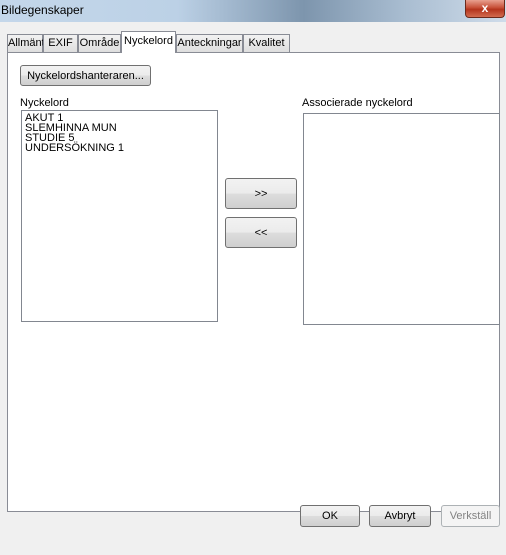  Describe the element at coordinates (60, 43) in the screenshot. I see `tab-exif: EXIF` at that location.